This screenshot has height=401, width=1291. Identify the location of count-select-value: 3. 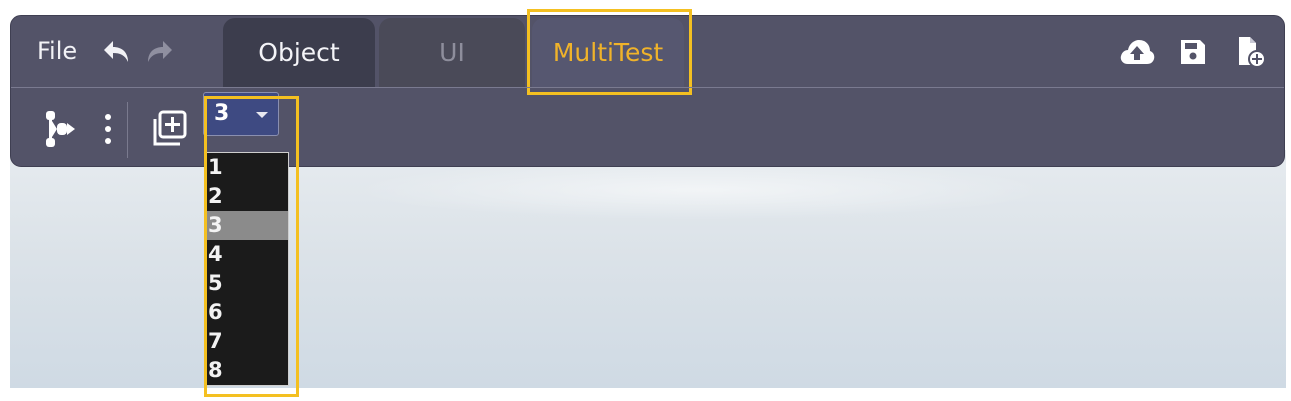
(222, 113).